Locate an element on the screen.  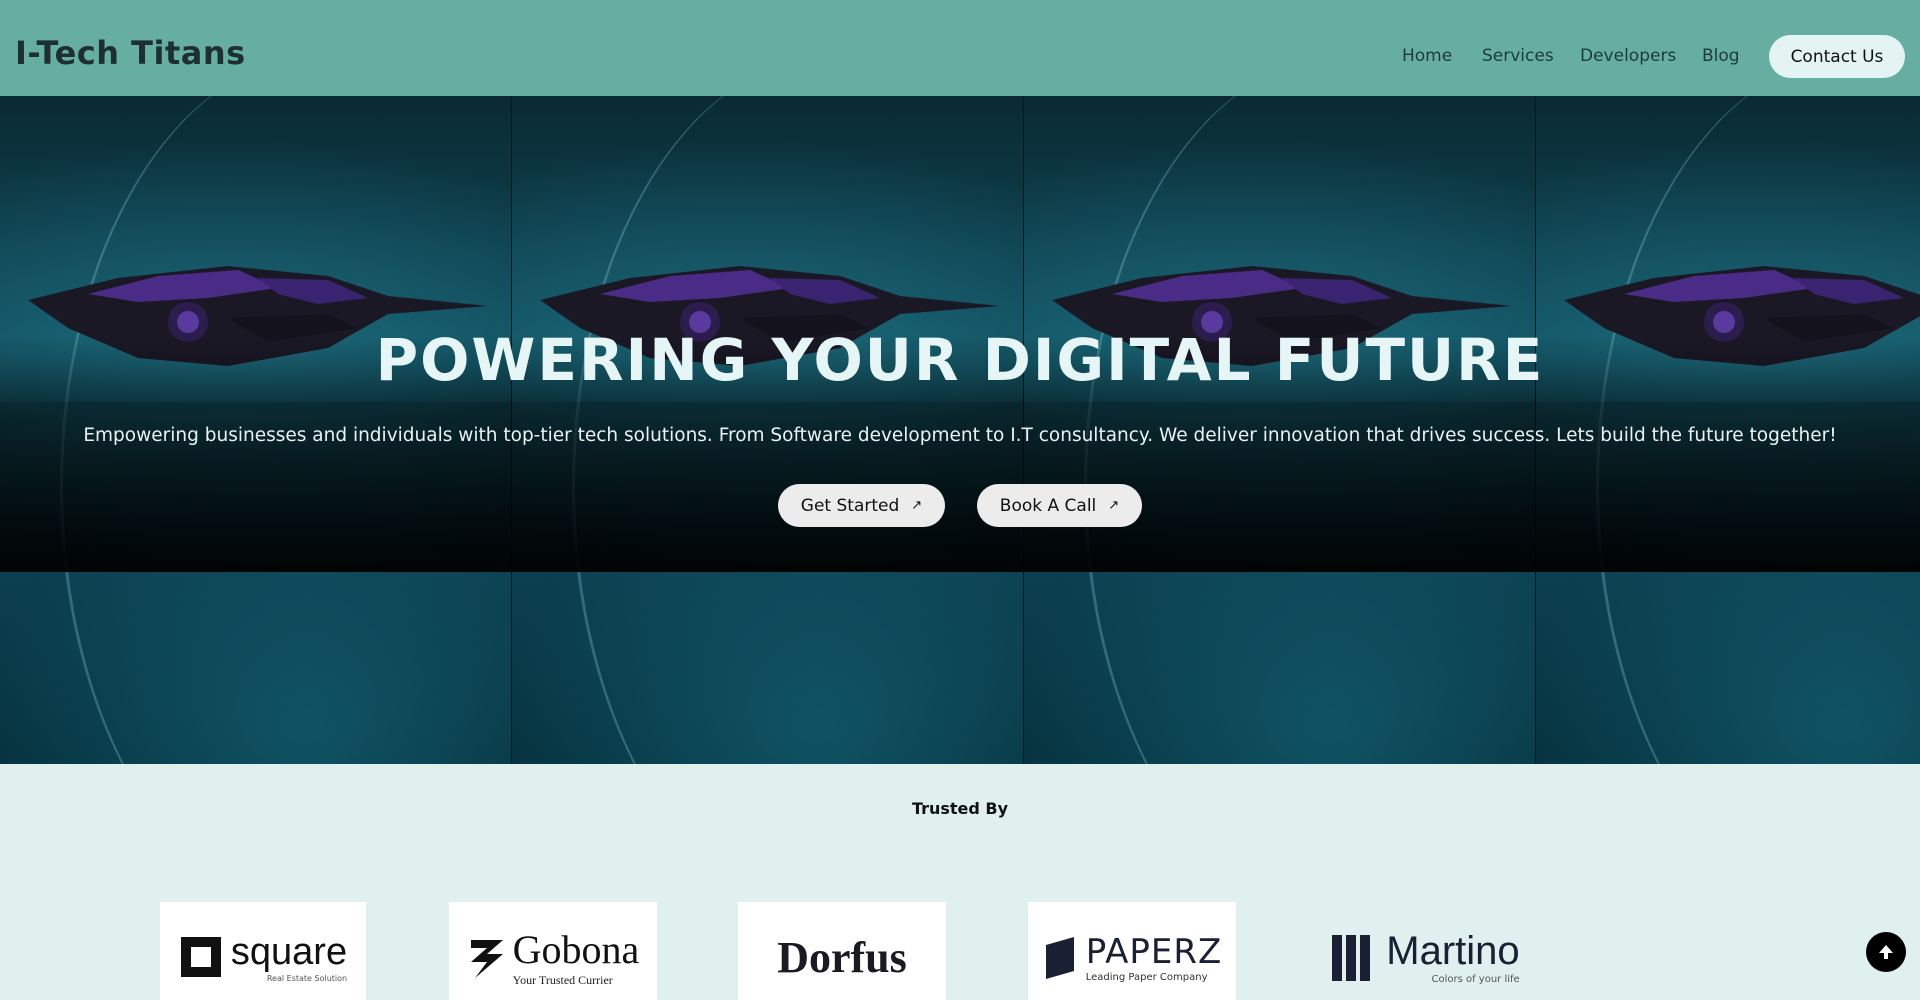
get-started-label: Get Started is located at coordinates (850, 505).